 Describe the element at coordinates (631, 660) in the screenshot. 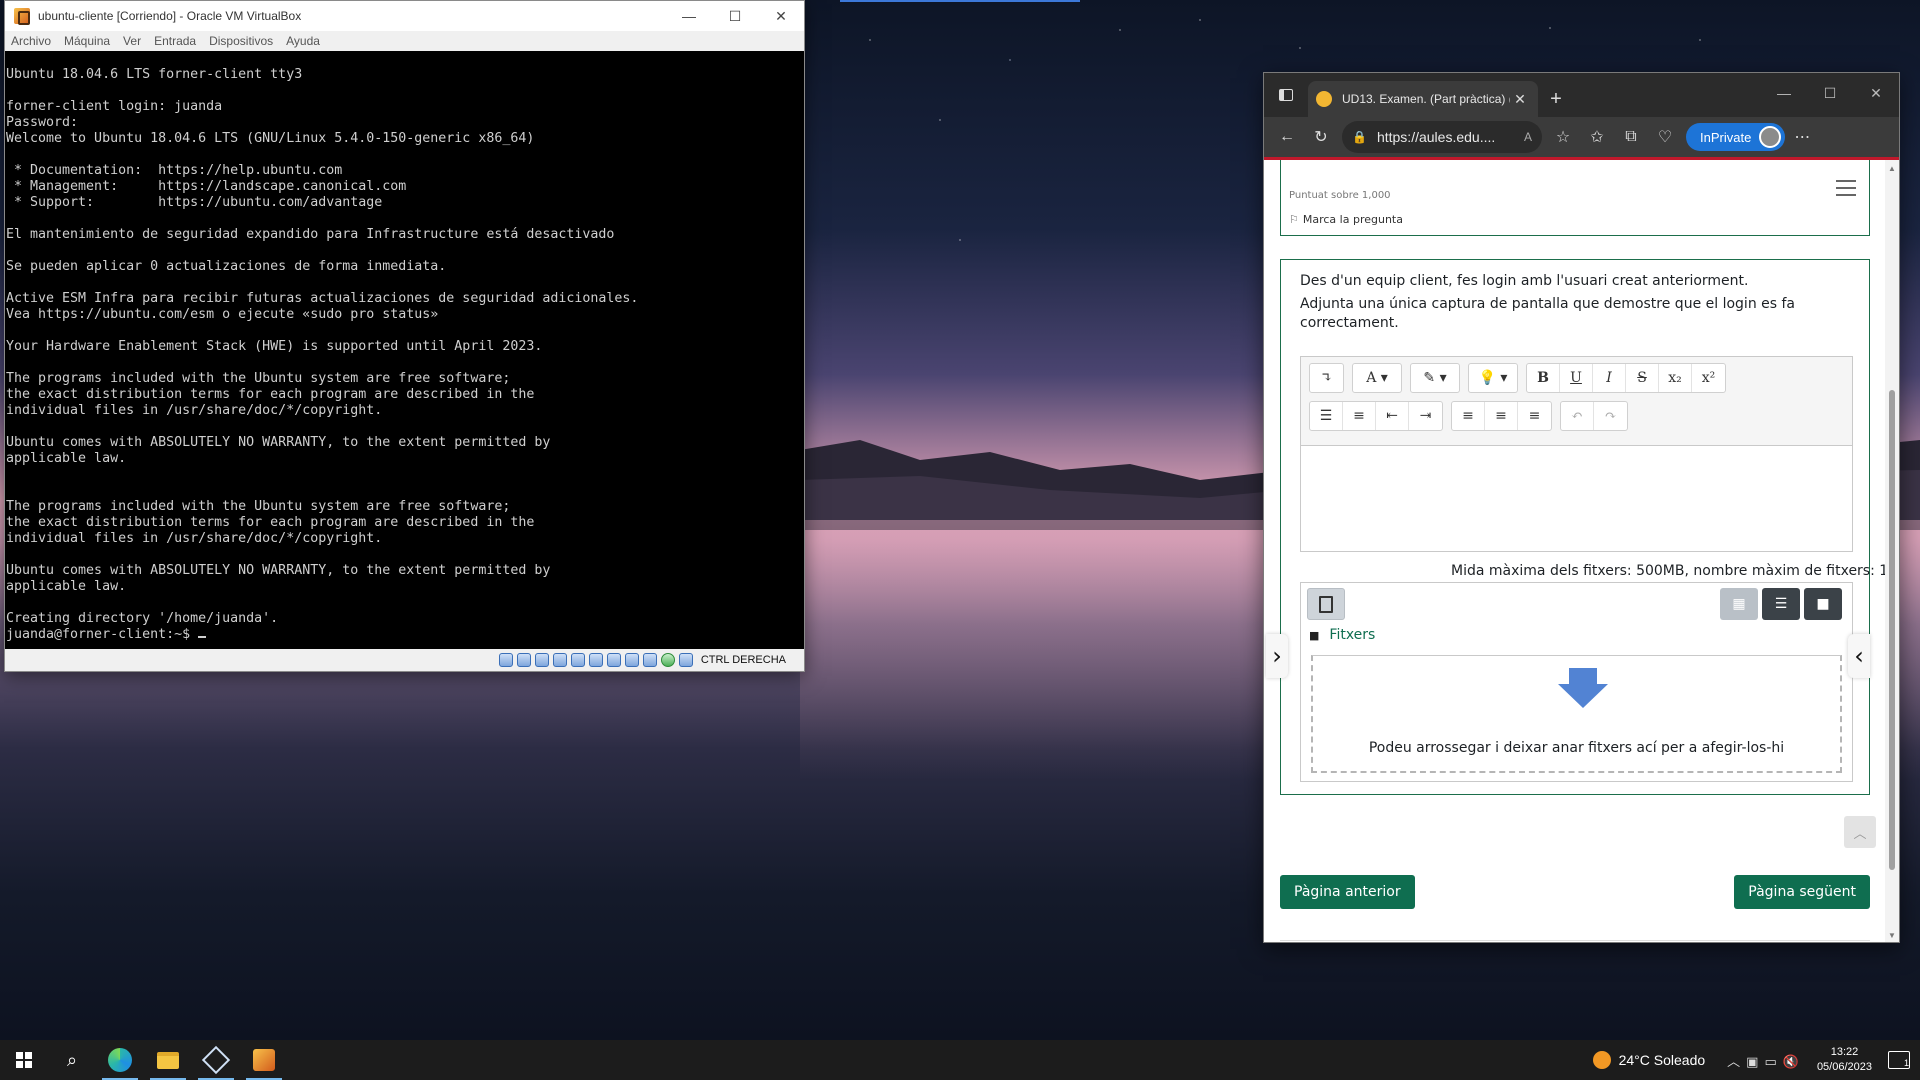

I see `recording-icon` at that location.